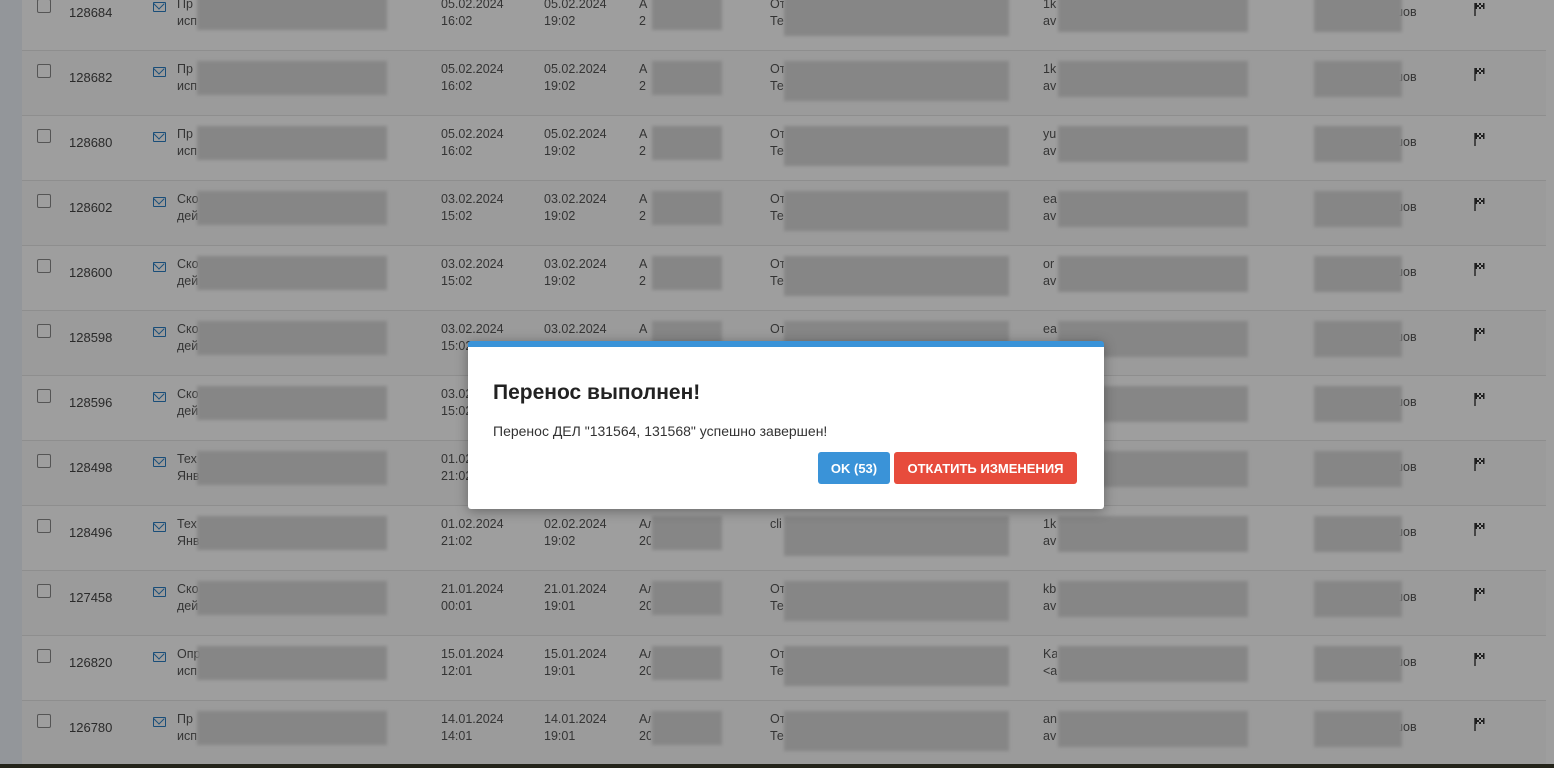 Image resolution: width=1554 pixels, height=768 pixels. I want to click on ok-button: OK (53), so click(854, 468).